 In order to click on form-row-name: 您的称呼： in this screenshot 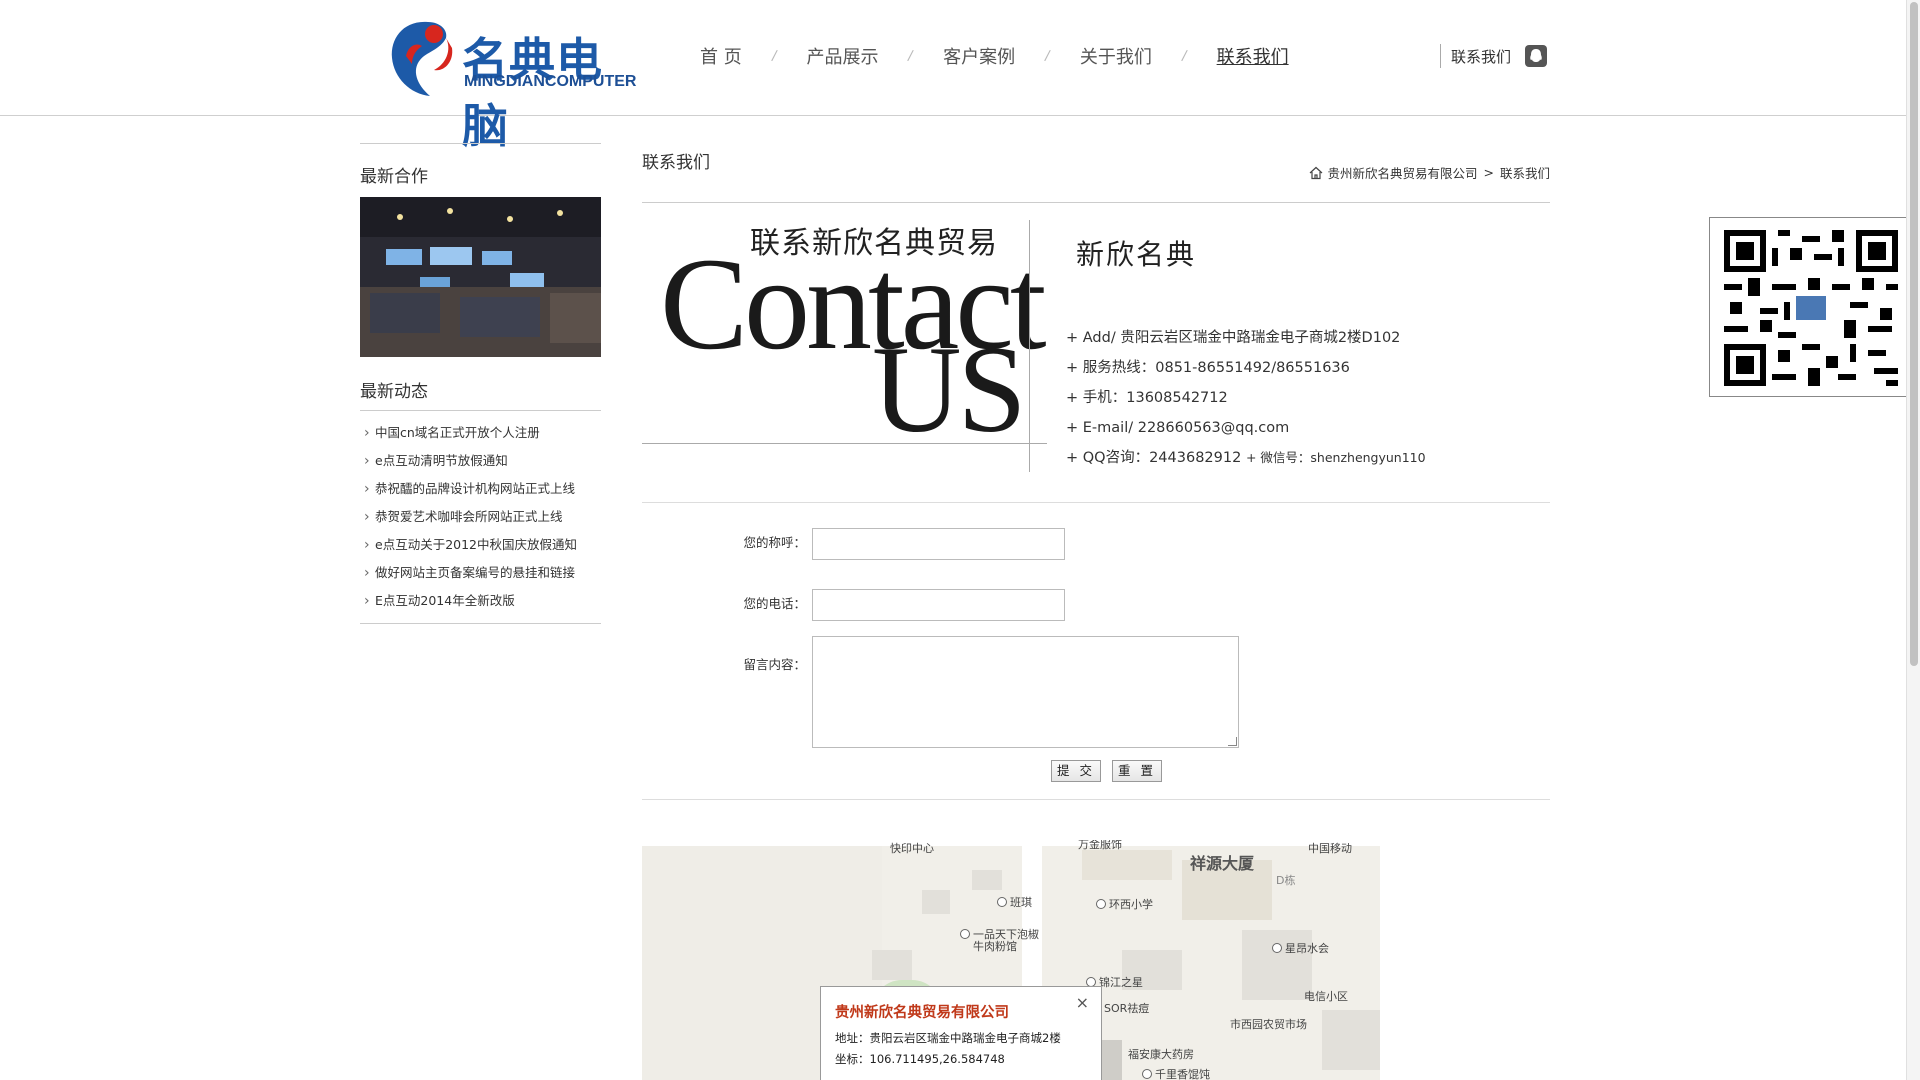, I will do `click(853, 544)`.